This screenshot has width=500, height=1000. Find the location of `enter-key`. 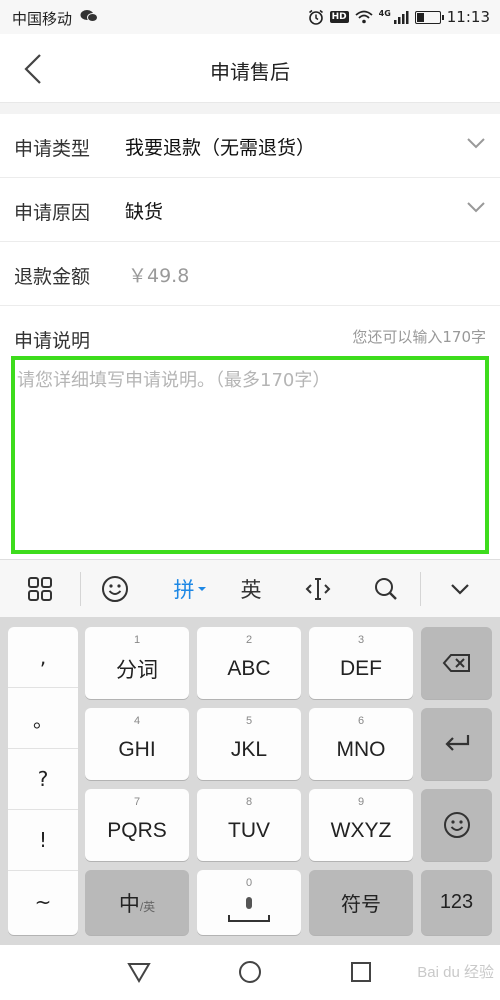

enter-key is located at coordinates (456, 744).